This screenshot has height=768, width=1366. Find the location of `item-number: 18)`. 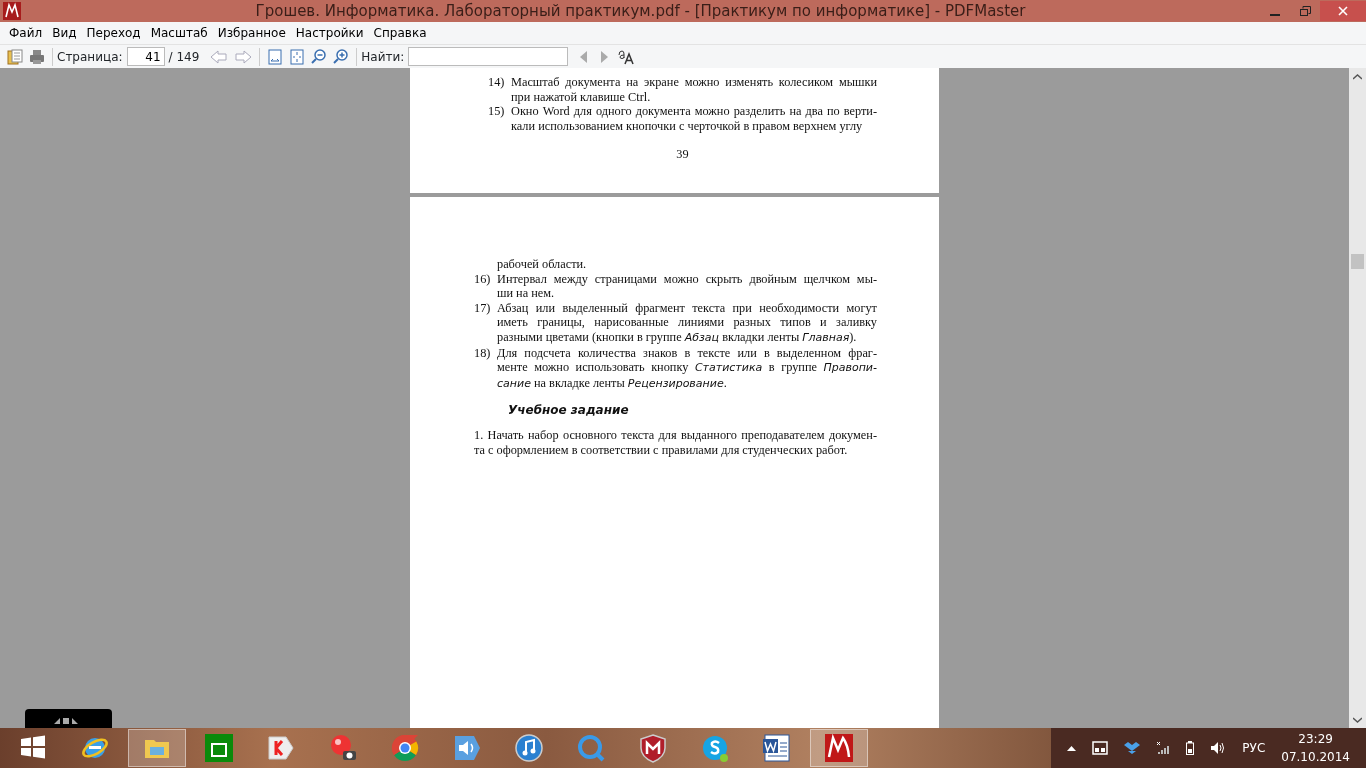

item-number: 18) is located at coordinates (483, 353).